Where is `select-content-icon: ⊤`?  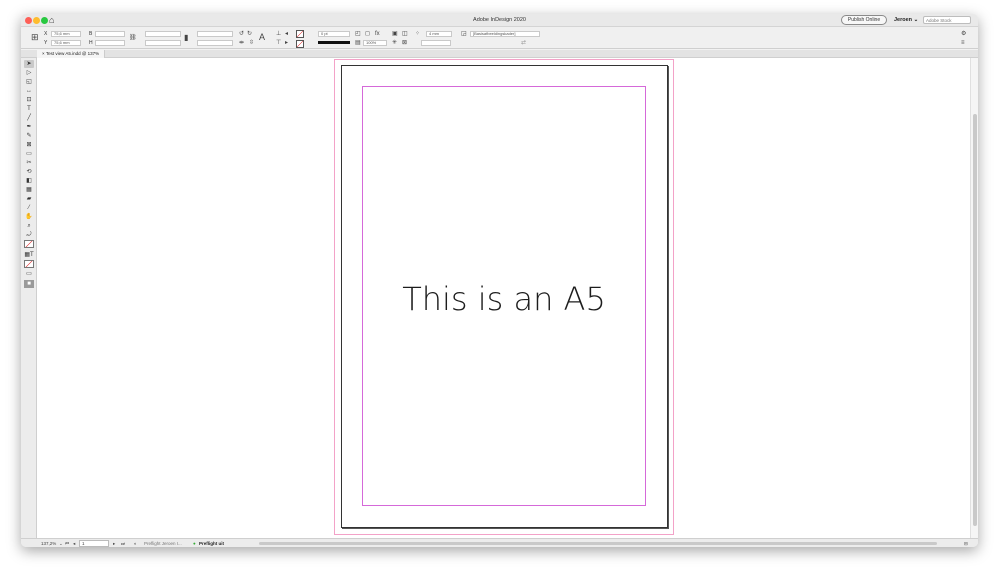
select-content-icon: ⊤ is located at coordinates (278, 43).